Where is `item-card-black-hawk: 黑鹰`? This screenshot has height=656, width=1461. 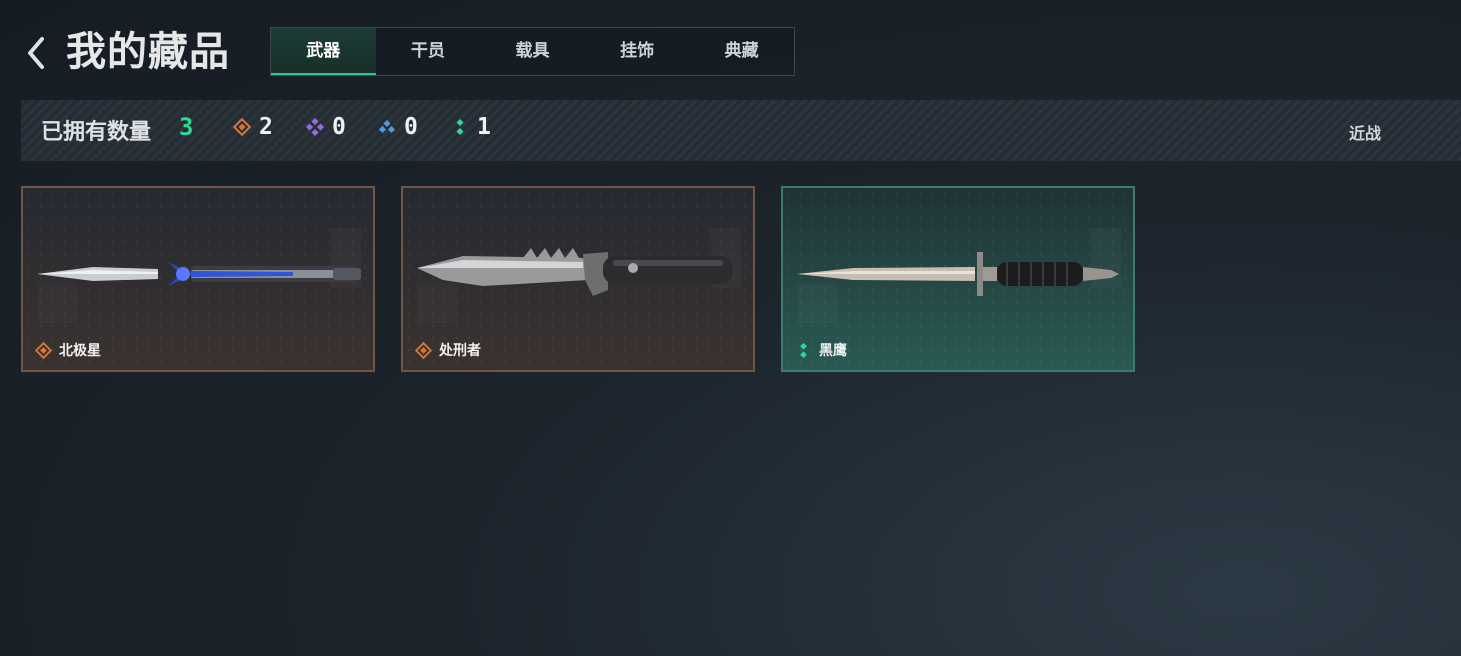
item-card-black-hawk: 黑鹰 is located at coordinates (958, 279).